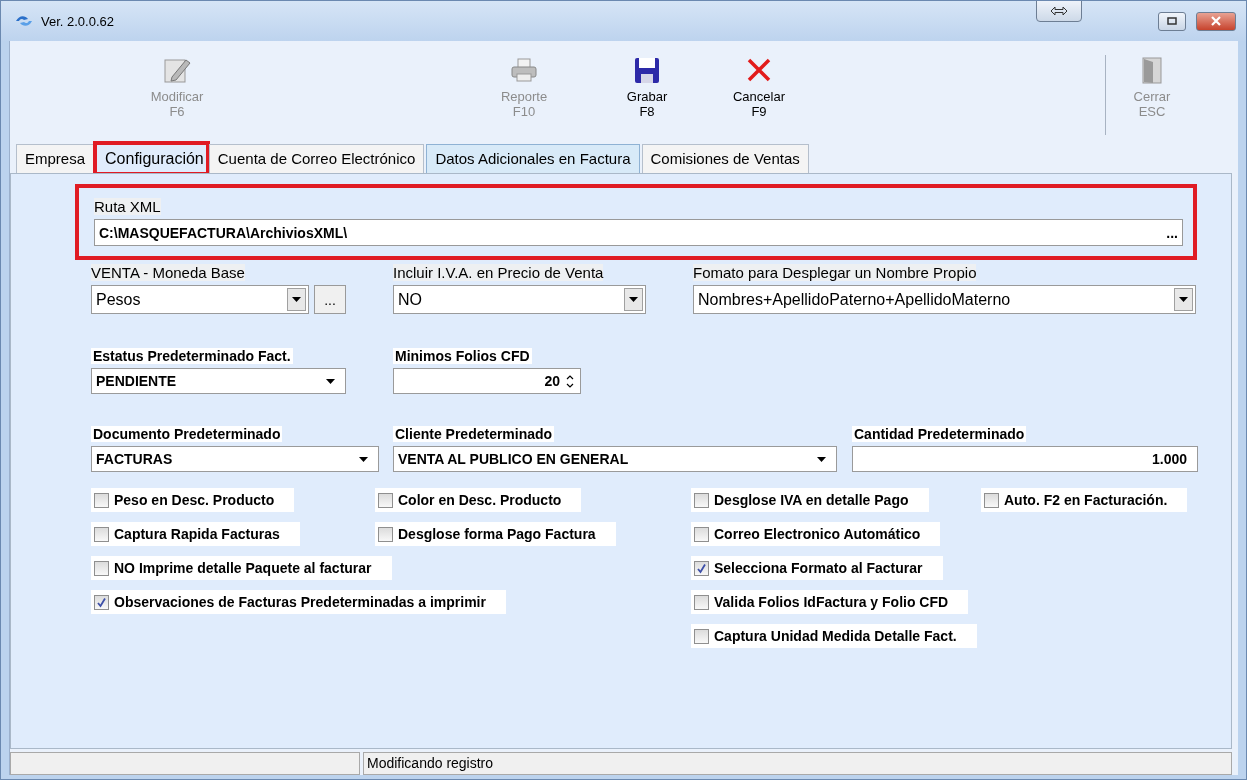  I want to click on tab: Cuenta de Correo Electrónico, so click(316, 158).